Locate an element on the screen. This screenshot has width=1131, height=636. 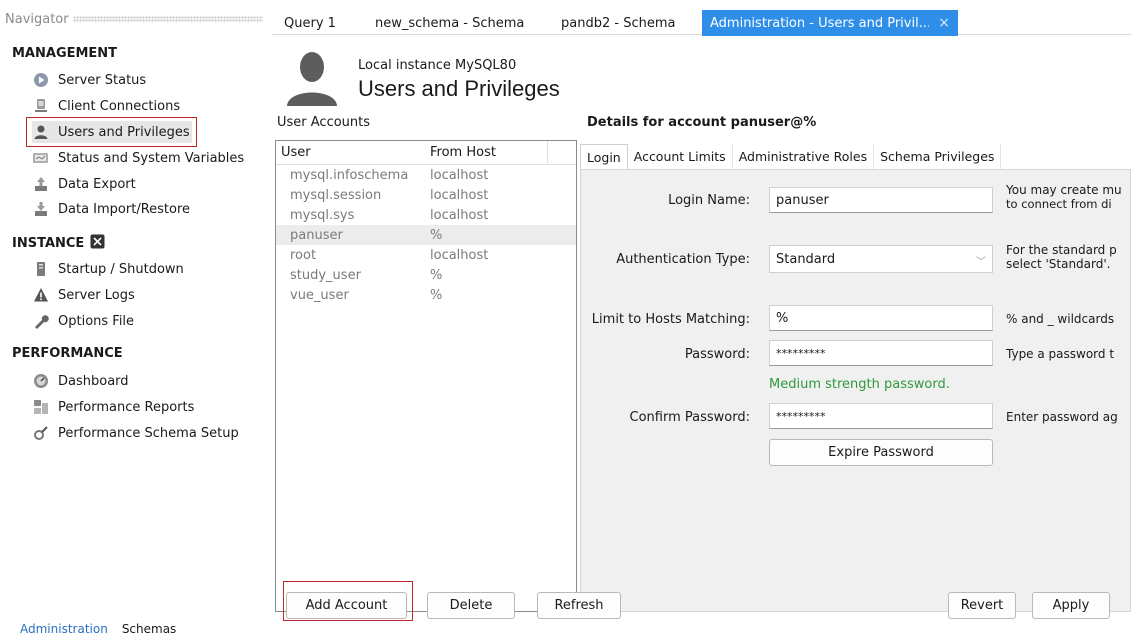
dashboard-icon is located at coordinates (40, 381).